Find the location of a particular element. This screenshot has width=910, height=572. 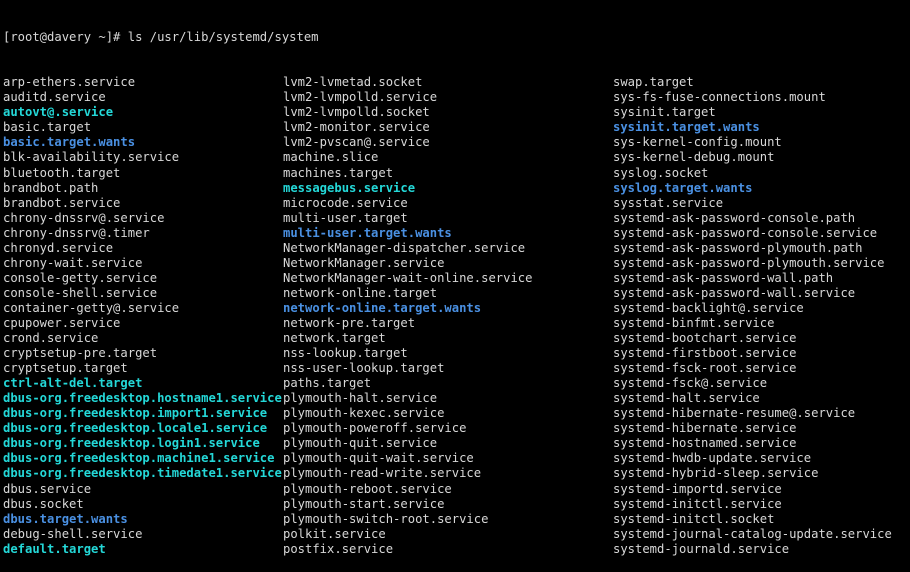

file-entry-link: ctrl-alt-del.target is located at coordinates (72, 383).